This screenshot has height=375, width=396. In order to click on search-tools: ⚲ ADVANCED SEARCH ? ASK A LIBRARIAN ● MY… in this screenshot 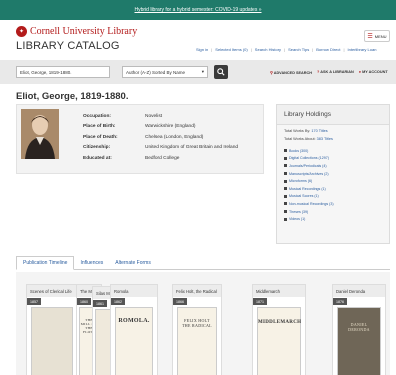, I will do `click(329, 72)`.